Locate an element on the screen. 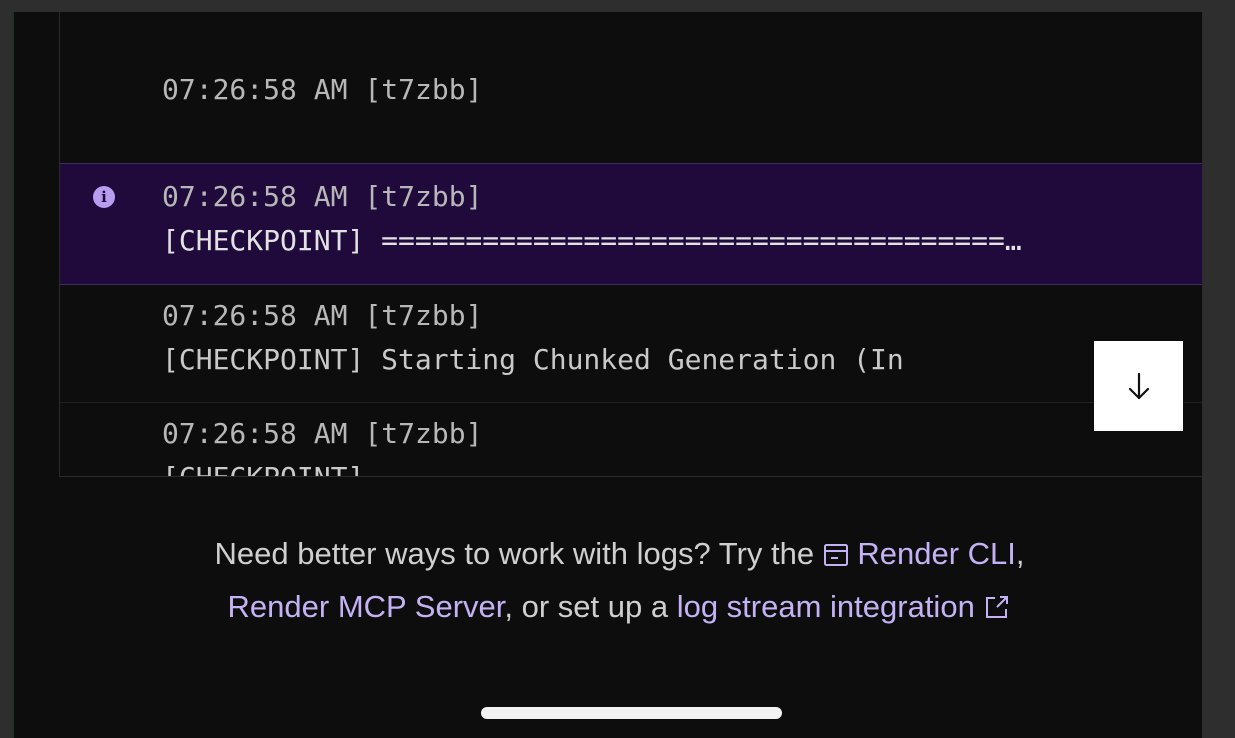 Image resolution: width=1235 pixels, height=738 pixels. external-link-icon is located at coordinates (997, 610).